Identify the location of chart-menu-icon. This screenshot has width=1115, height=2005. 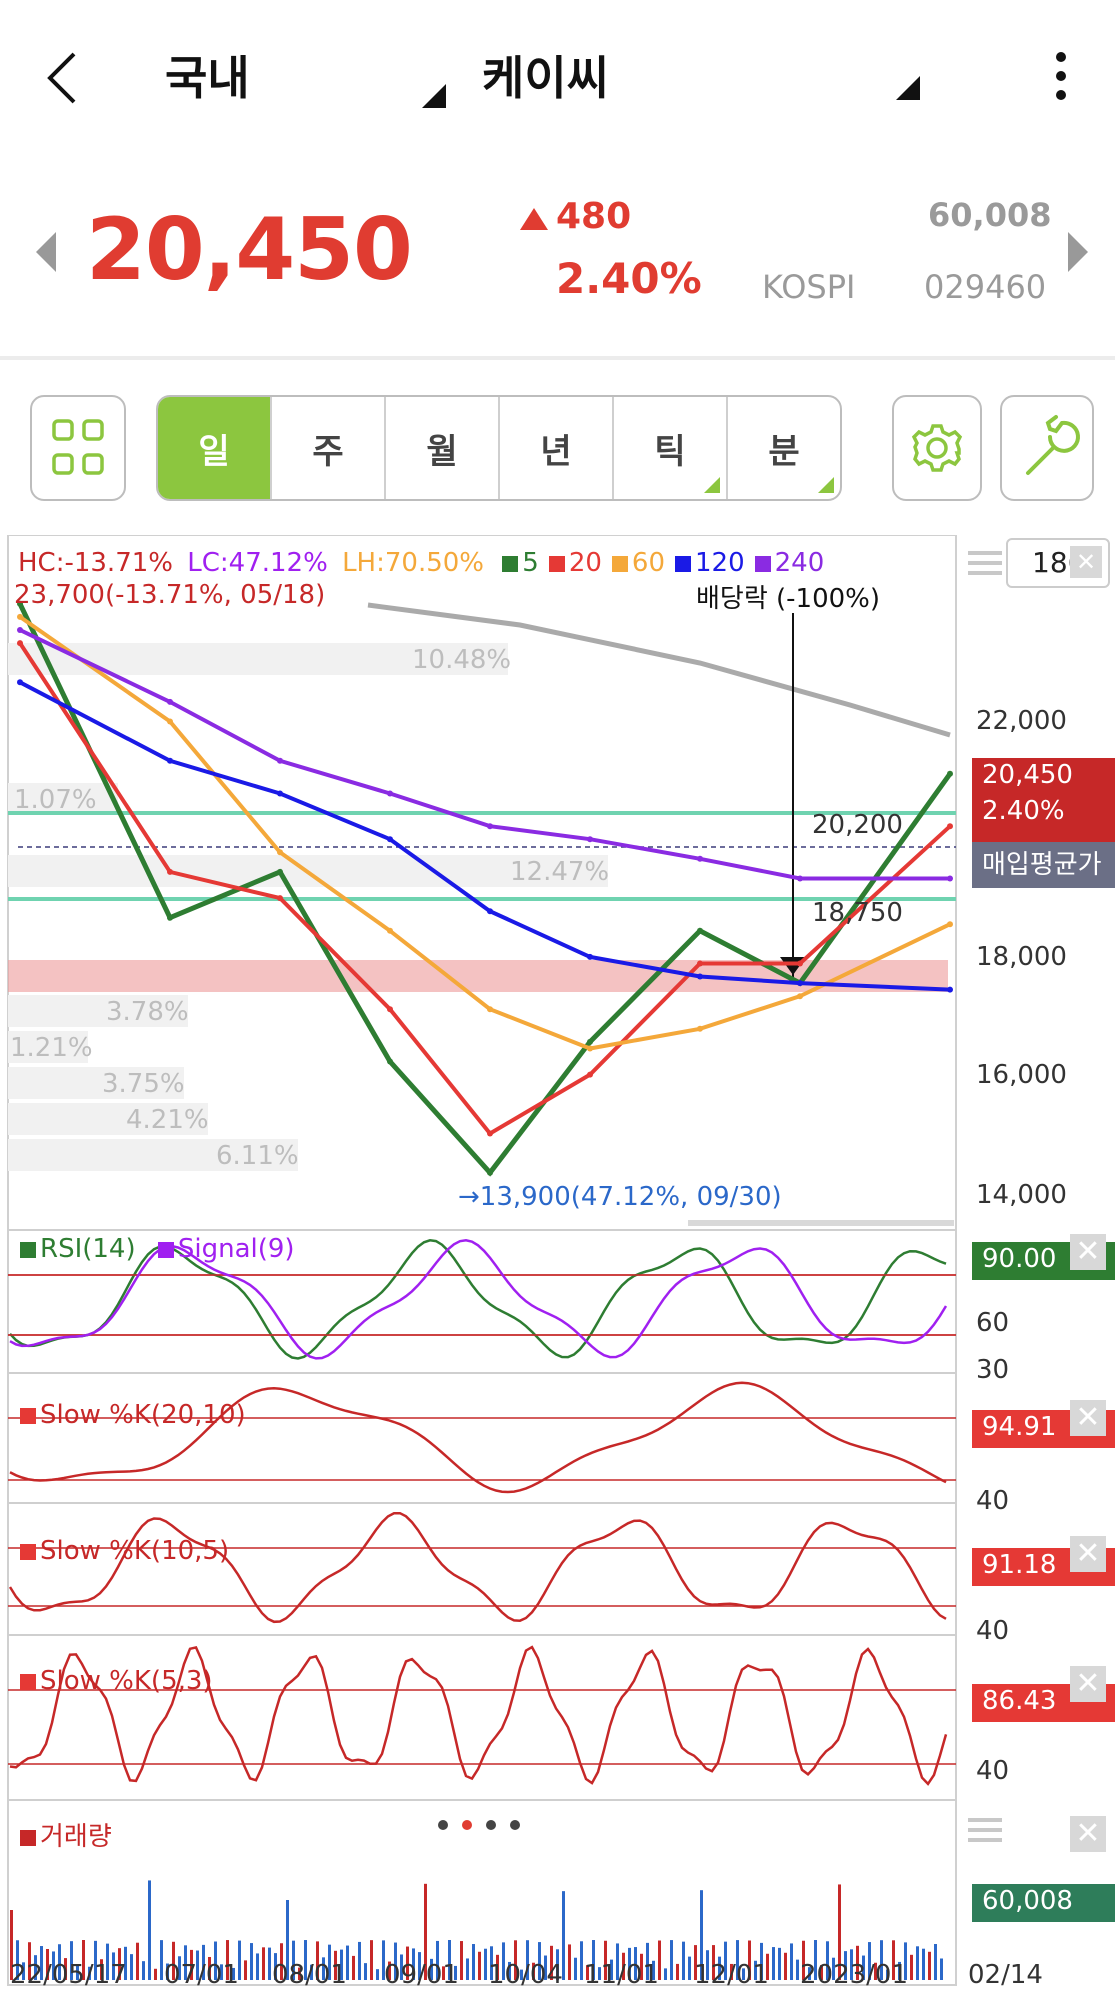
(985, 563).